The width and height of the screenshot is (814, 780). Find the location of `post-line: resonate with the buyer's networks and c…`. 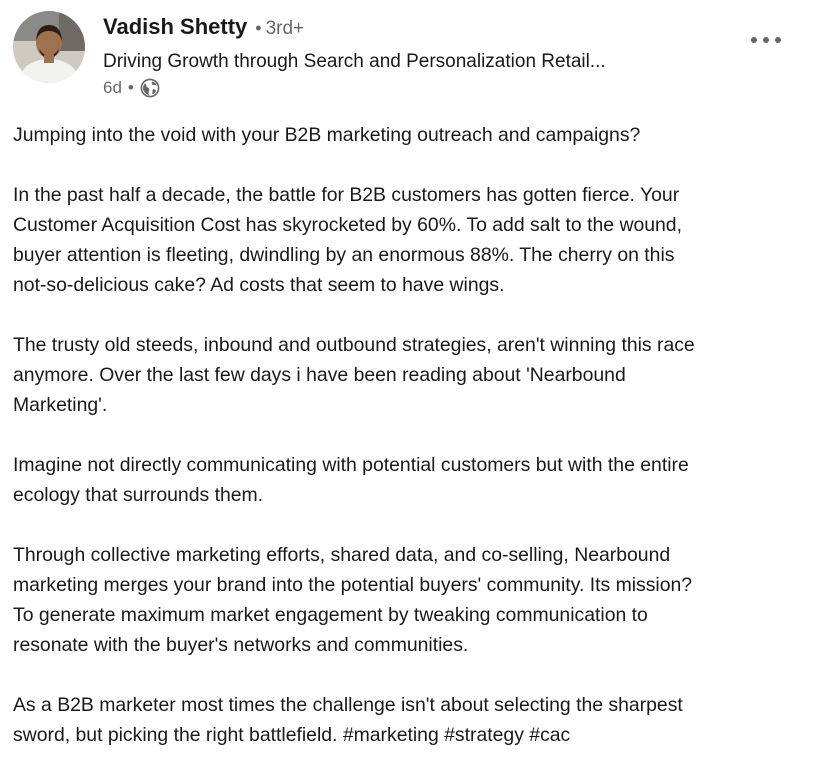

post-line: resonate with the buyer's networks and c… is located at coordinates (241, 645).